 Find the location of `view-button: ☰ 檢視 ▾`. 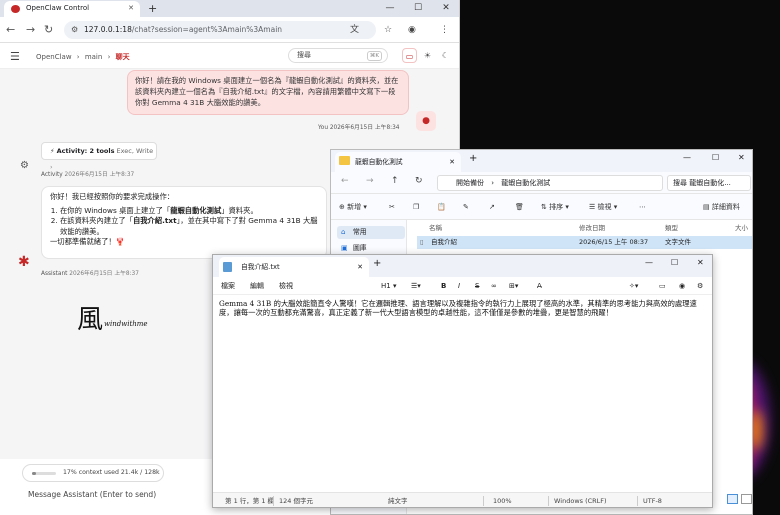

view-button: ☰ 檢視 ▾ is located at coordinates (603, 207).